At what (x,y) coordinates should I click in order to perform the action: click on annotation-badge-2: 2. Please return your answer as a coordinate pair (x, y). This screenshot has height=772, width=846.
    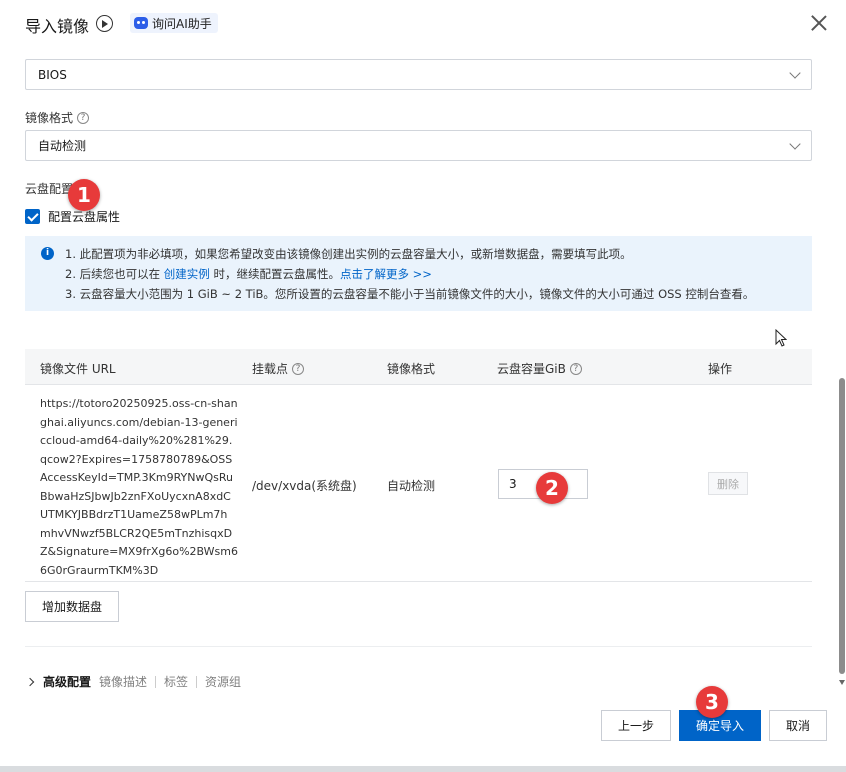
    Looking at the image, I should click on (552, 488).